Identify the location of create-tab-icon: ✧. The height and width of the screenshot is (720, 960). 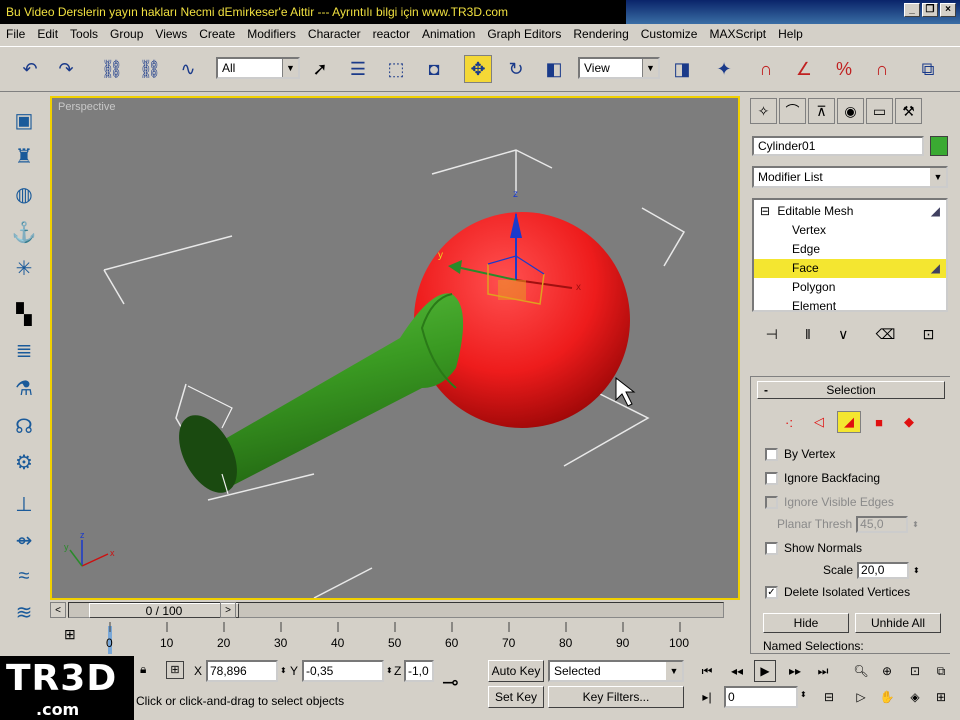
(763, 111).